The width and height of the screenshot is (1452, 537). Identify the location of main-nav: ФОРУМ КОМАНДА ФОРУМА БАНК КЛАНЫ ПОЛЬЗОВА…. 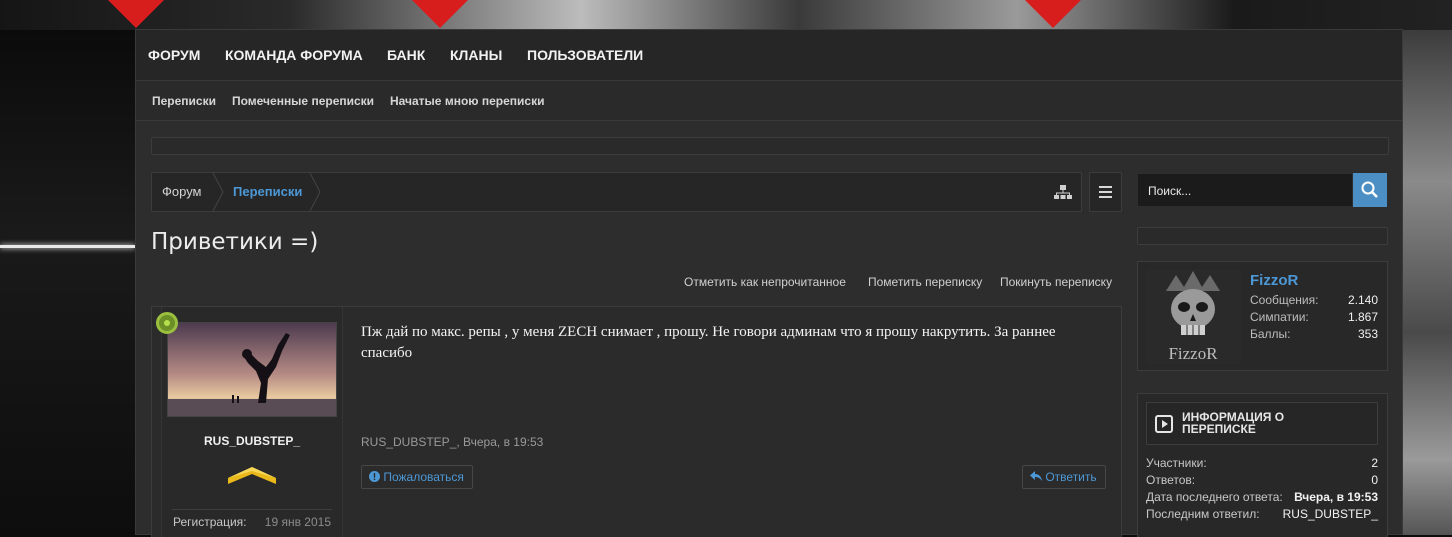
(769, 55).